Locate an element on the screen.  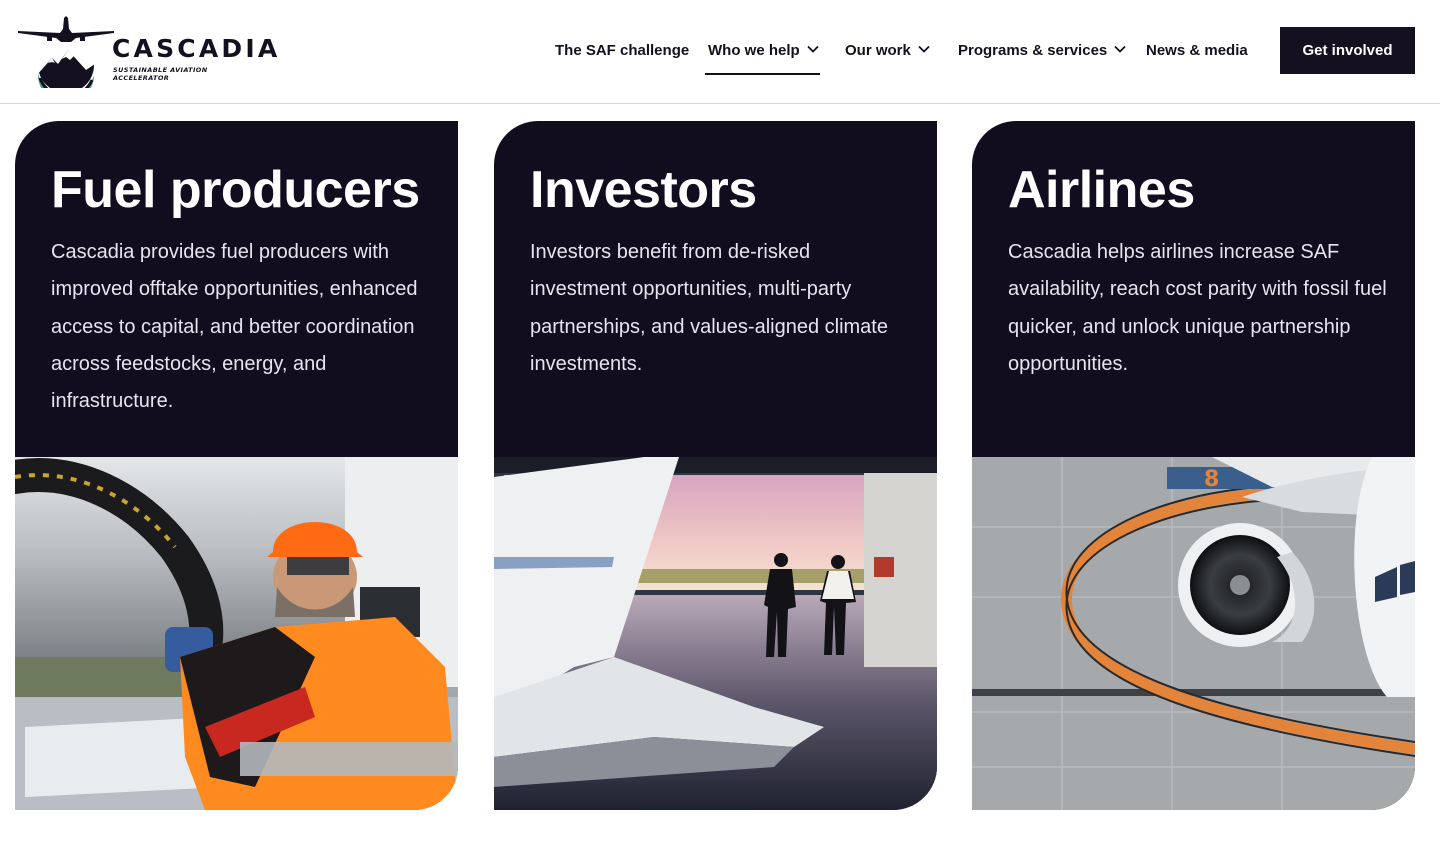
card-title: Fuel producers is located at coordinates (235, 190).